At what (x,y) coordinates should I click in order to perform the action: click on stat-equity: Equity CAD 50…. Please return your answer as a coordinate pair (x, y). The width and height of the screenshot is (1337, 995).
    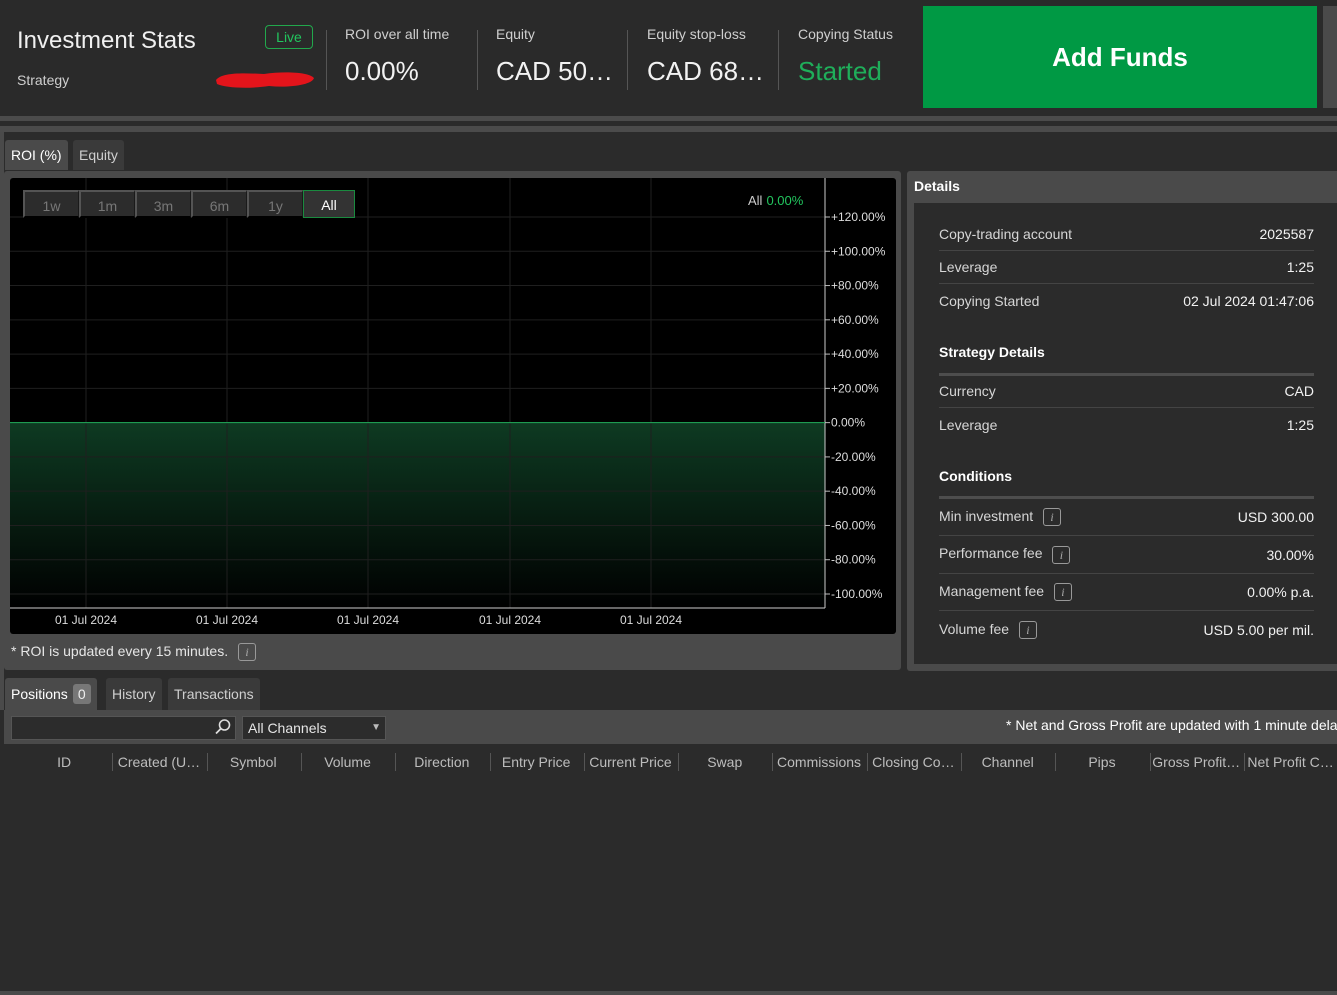
    Looking at the image, I should click on (556, 59).